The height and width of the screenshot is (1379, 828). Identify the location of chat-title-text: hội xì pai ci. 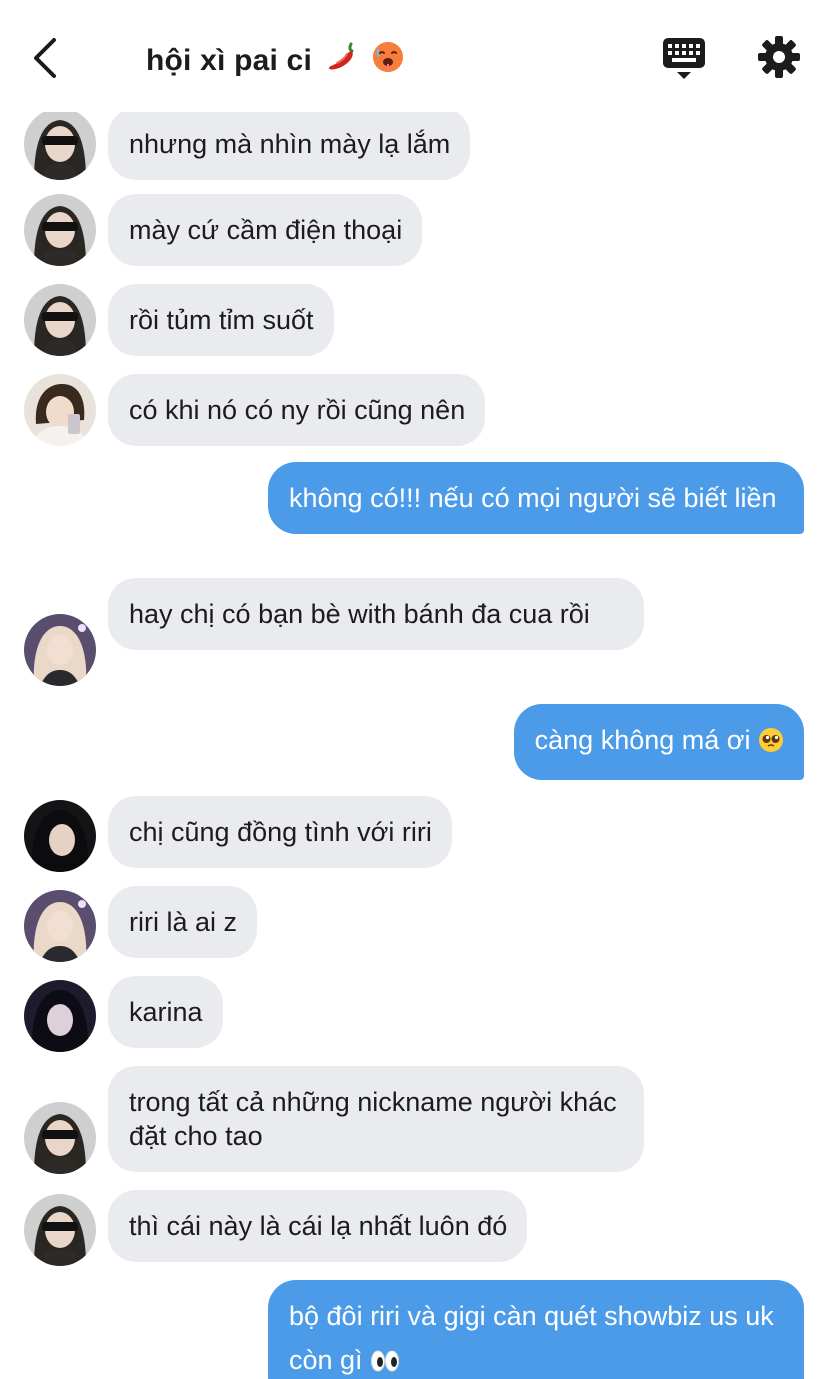
(229, 60).